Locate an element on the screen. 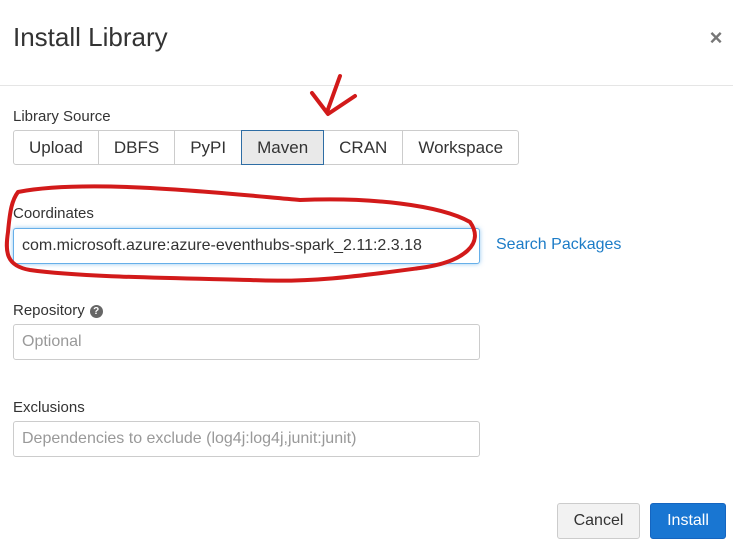 This screenshot has width=733, height=551. coordinates-label: Coordinates is located at coordinates (53, 213).